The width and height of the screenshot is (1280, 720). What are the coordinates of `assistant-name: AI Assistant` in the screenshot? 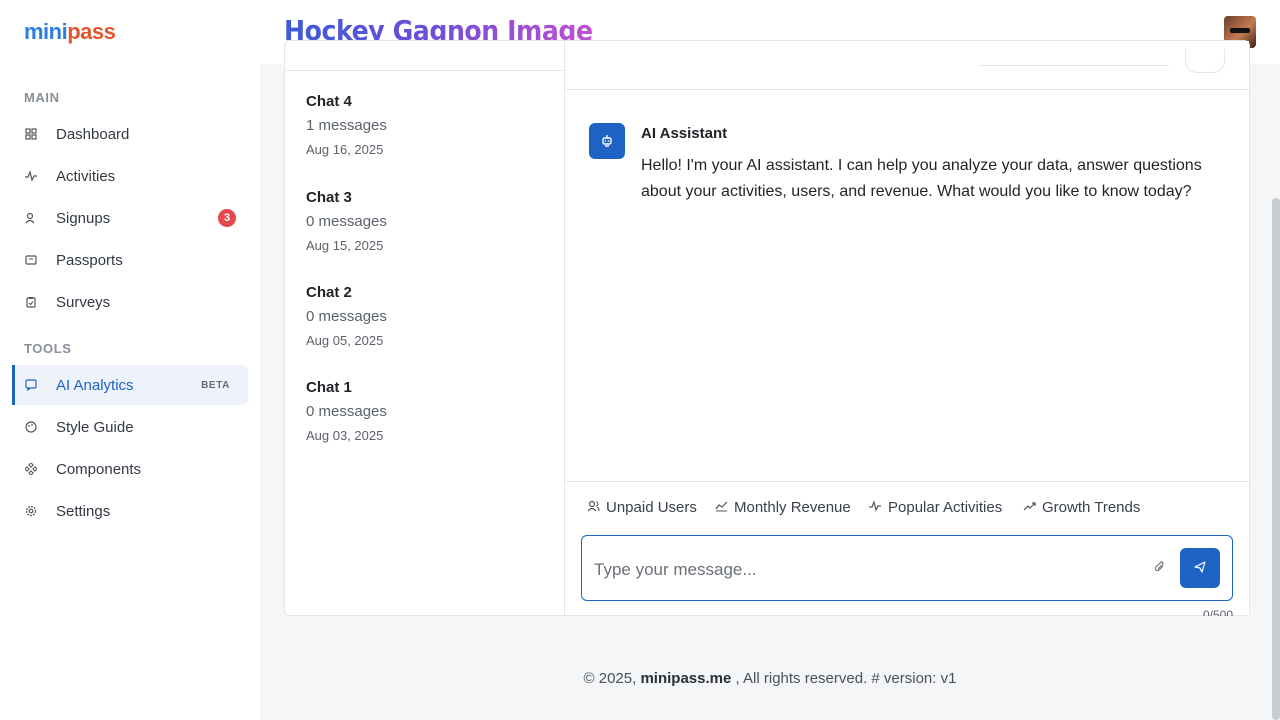 It's located at (684, 133).